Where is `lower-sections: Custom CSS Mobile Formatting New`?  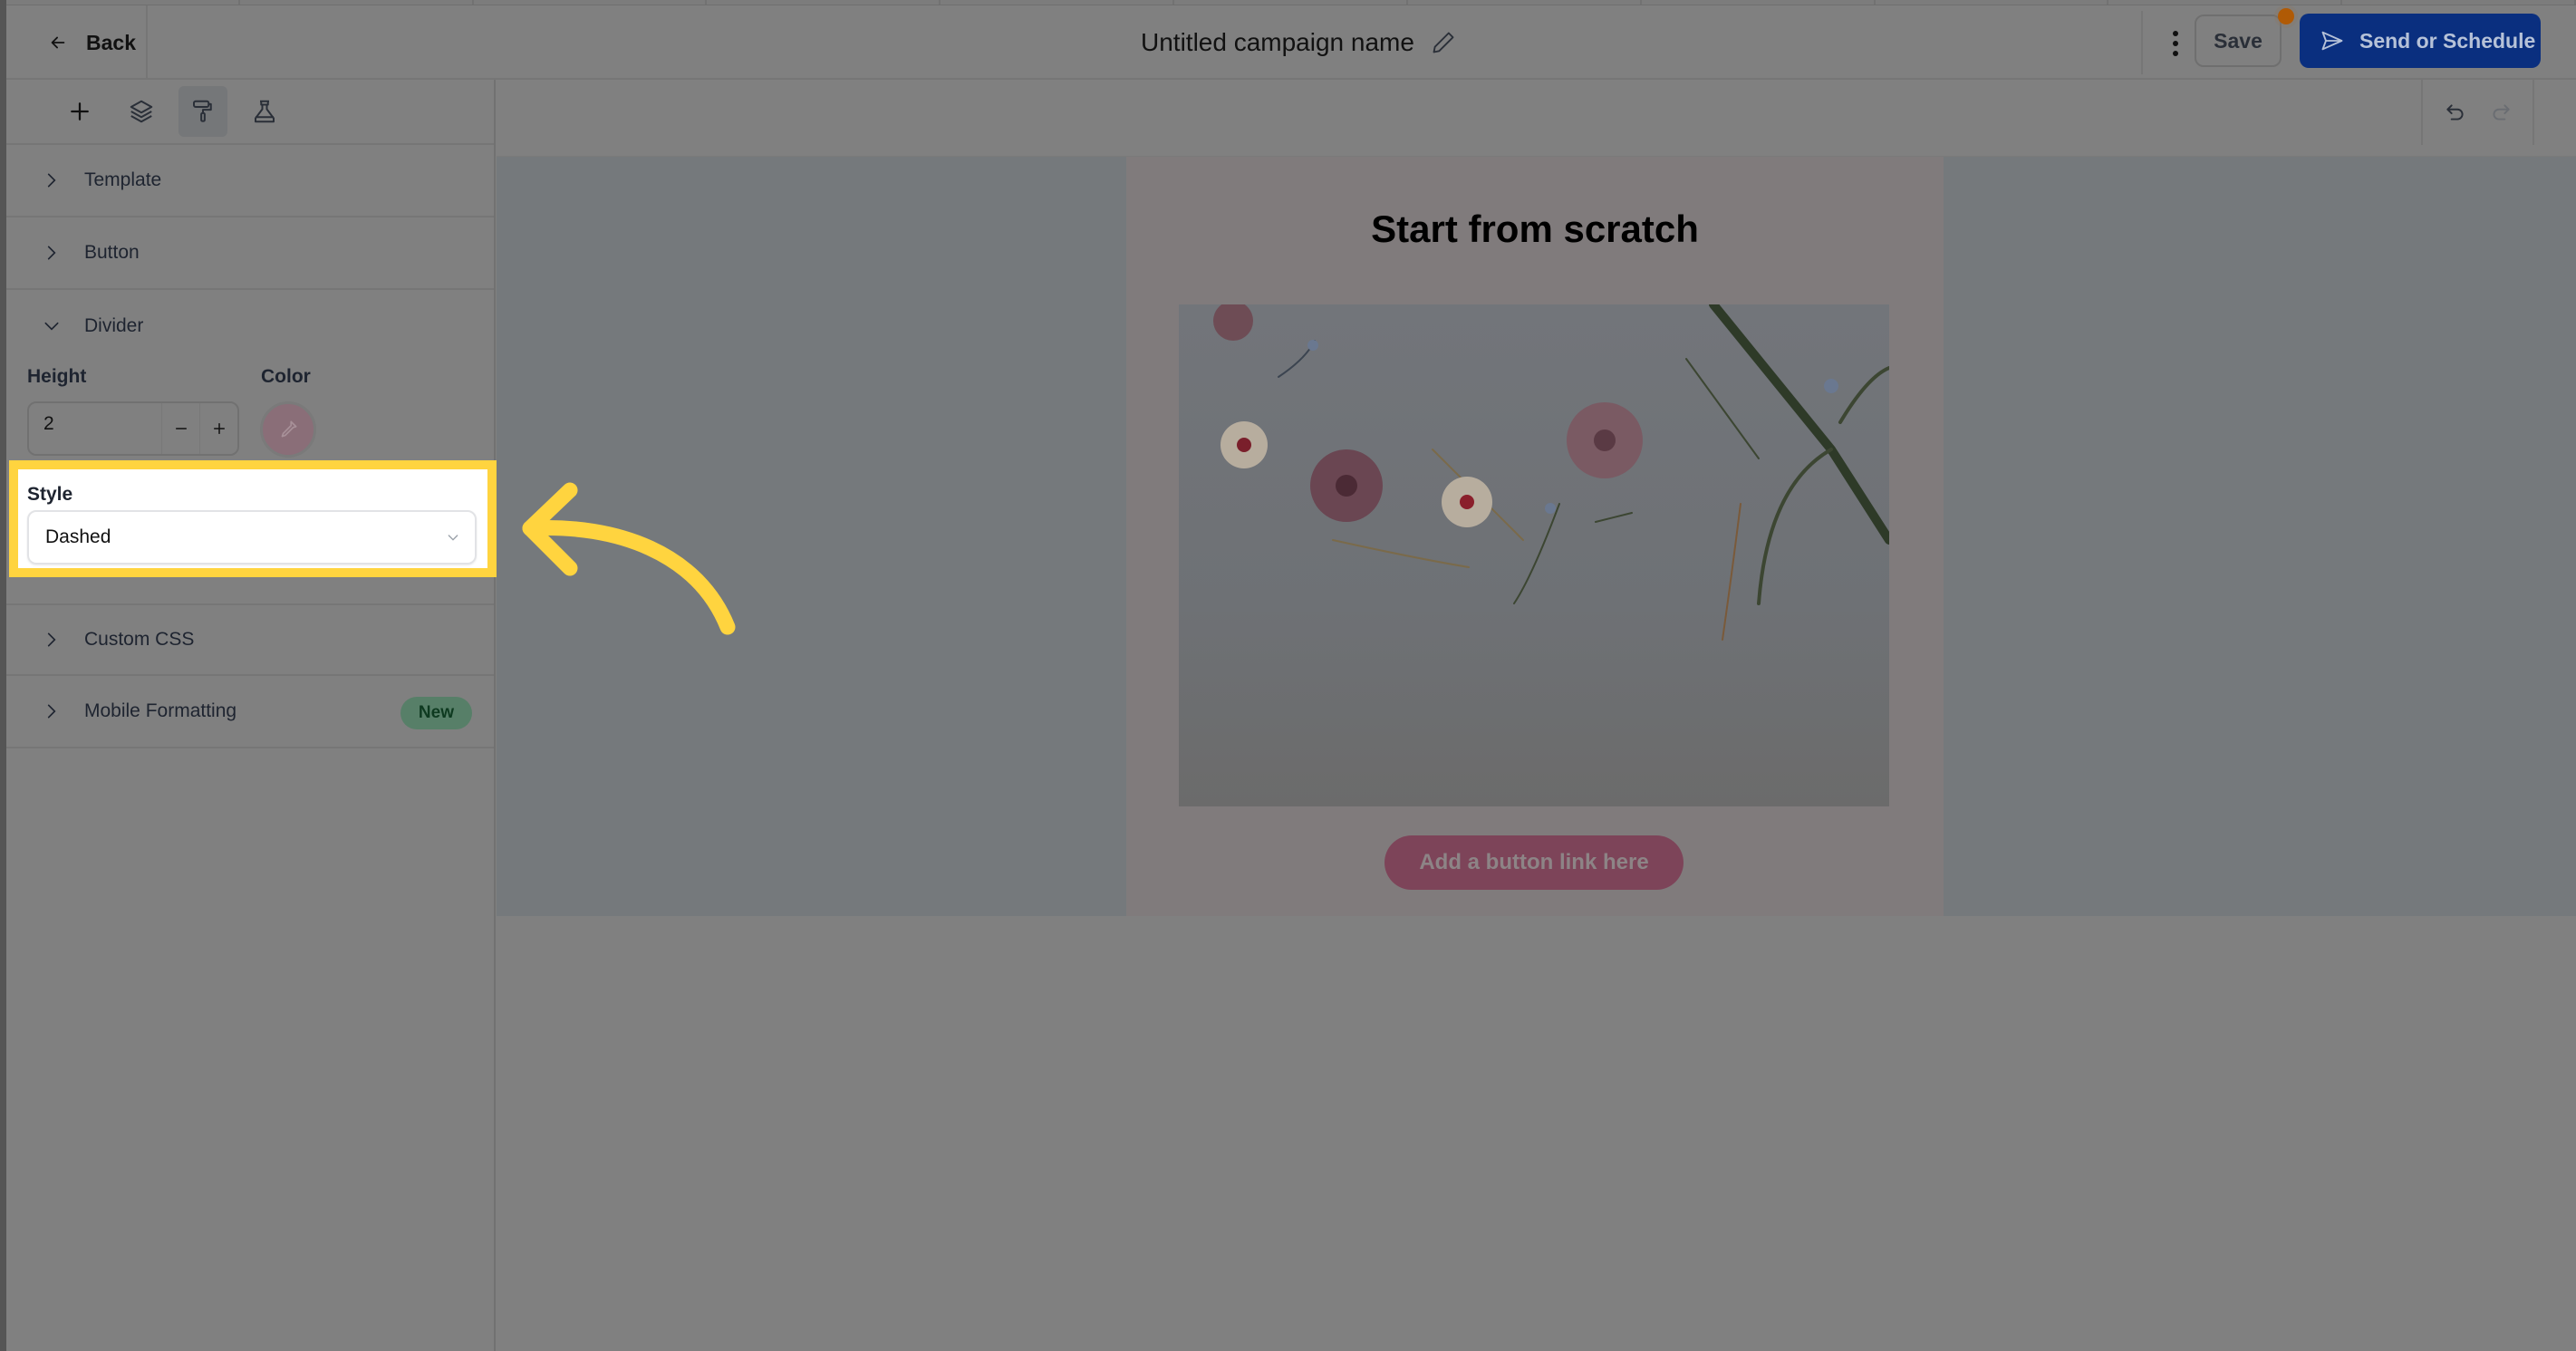
lower-sections: Custom CSS Mobile Formatting New is located at coordinates (250, 675).